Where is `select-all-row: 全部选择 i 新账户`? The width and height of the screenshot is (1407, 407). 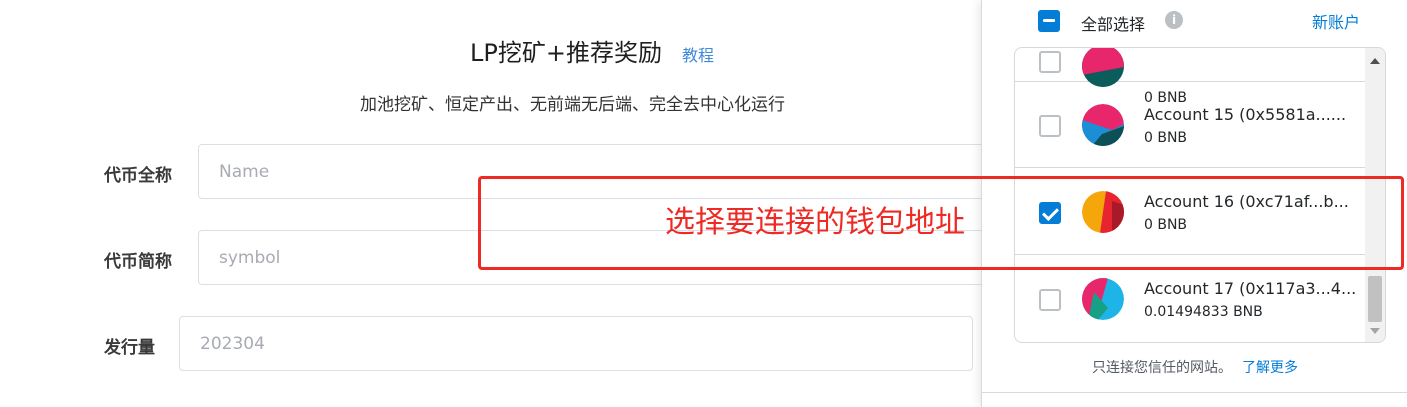 select-all-row: 全部选择 i 新账户 is located at coordinates (1194, 22).